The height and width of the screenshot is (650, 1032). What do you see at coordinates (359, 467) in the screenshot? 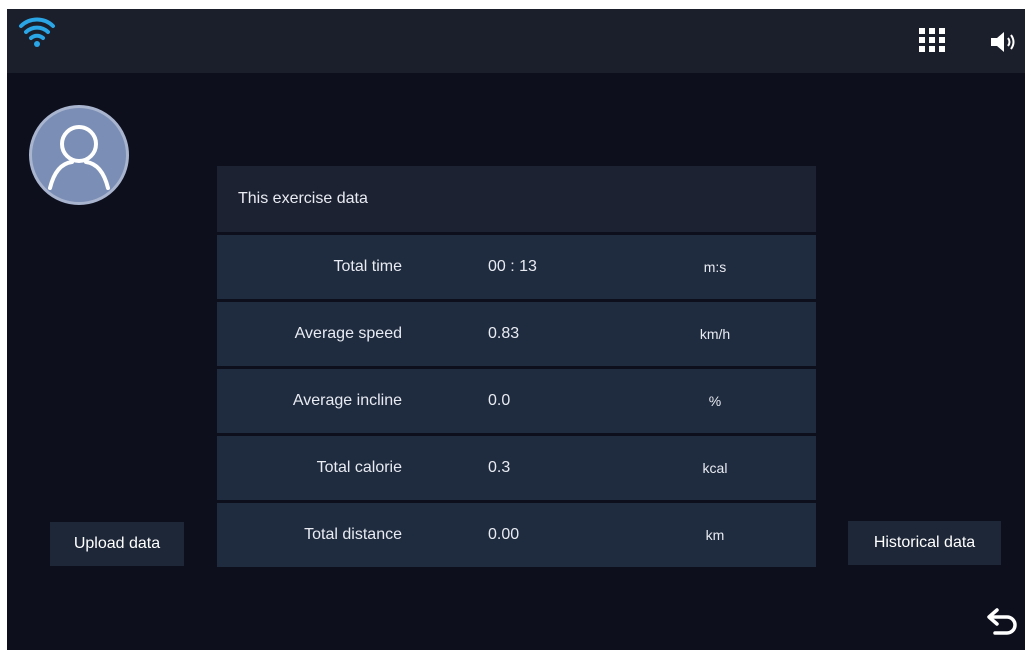
I see `row-label: Total calorie` at bounding box center [359, 467].